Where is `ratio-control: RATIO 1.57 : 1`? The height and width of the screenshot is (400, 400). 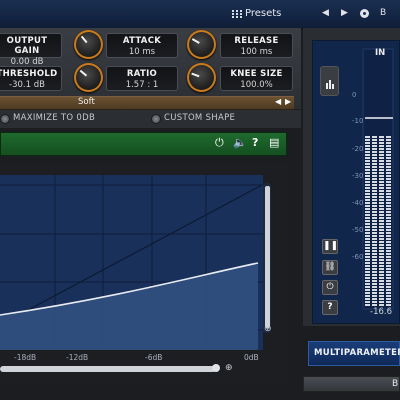 ratio-control: RATIO 1.57 : 1 is located at coordinates (142, 78).